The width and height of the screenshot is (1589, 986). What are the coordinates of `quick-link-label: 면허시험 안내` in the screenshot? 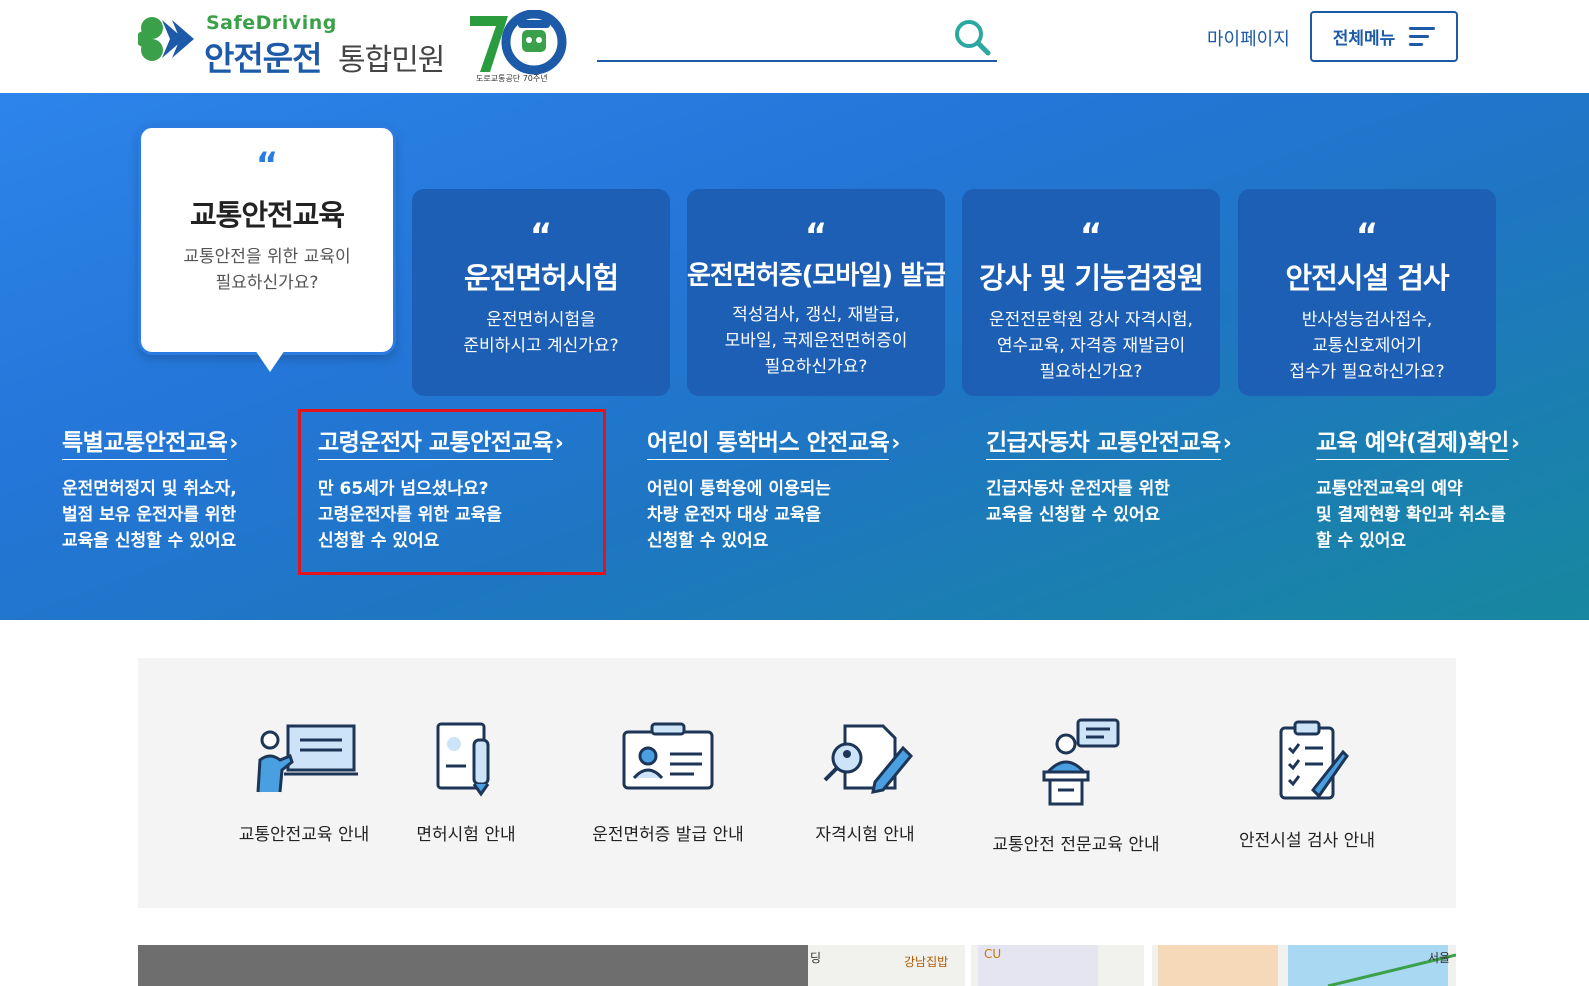 It's located at (466, 835).